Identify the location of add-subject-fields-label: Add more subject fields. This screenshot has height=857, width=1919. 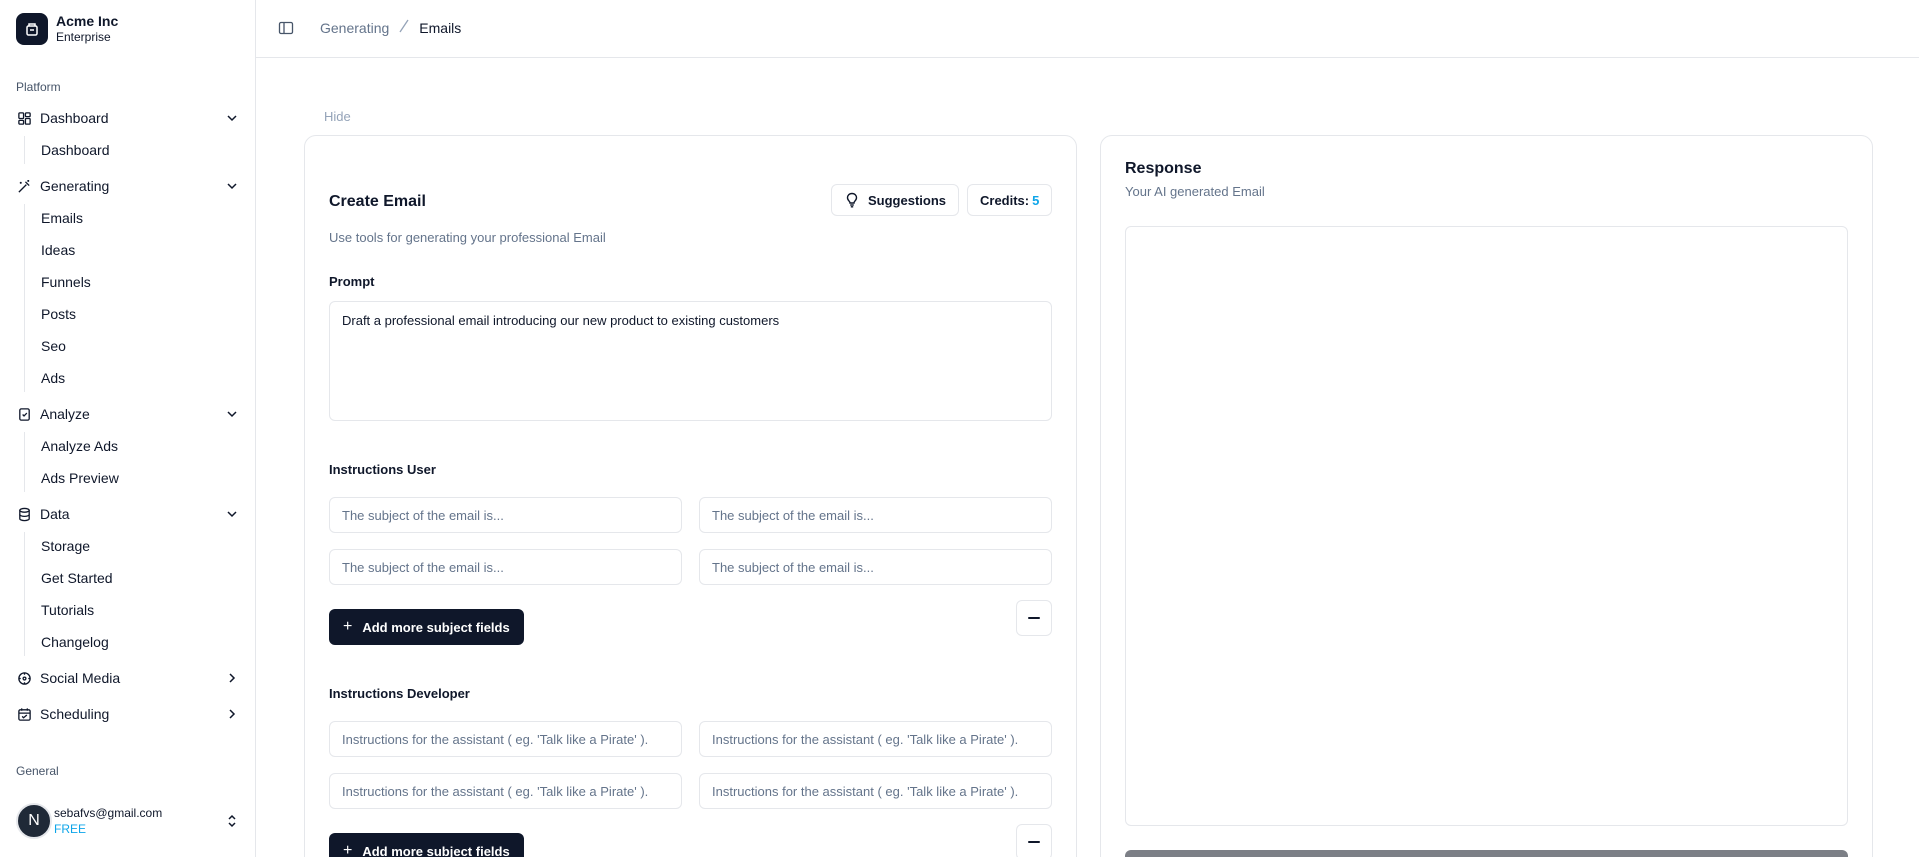
(436, 627).